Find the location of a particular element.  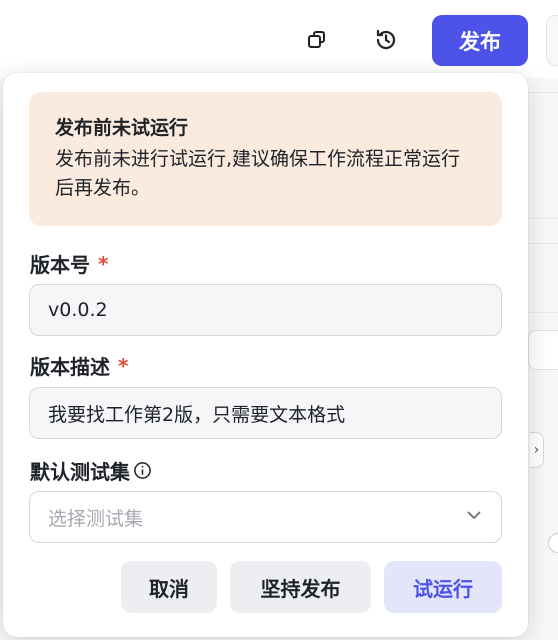

publish-button: 发布 is located at coordinates (480, 40).